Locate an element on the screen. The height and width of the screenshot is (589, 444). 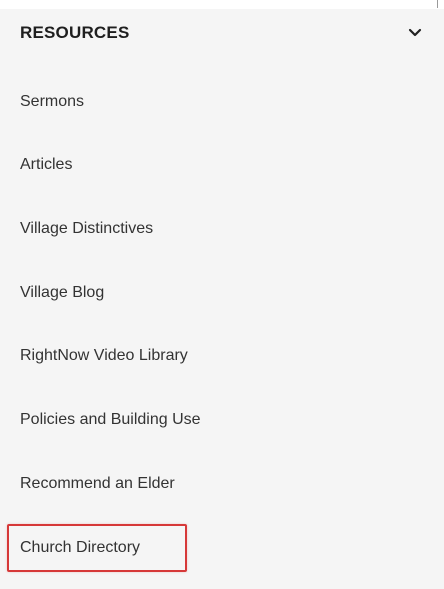
menu-item-village-distinctives: Village Distinctives is located at coordinates (86, 229).